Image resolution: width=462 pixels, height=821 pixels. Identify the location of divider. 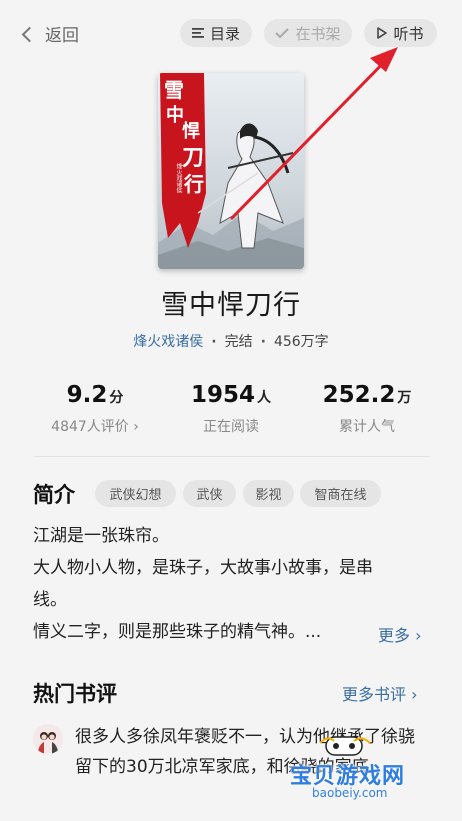
(232, 456).